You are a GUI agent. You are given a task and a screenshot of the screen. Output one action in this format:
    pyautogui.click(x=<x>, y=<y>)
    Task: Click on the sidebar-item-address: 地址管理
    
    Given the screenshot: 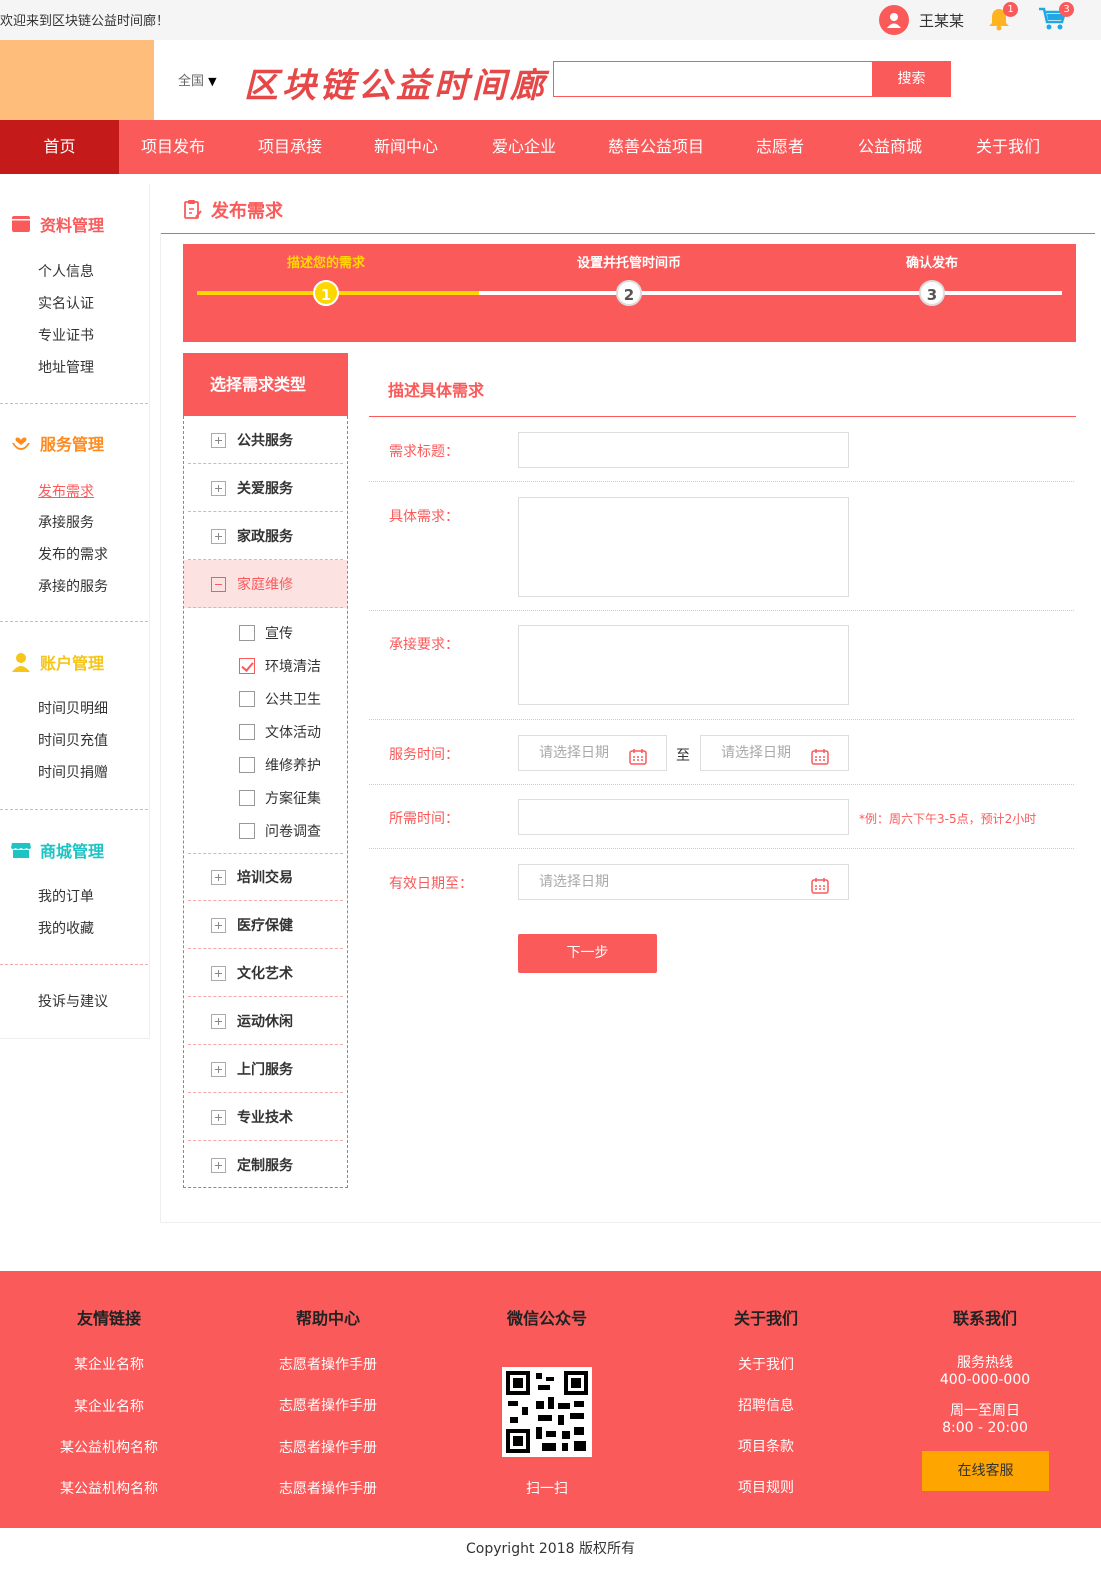 What is the action you would take?
    pyautogui.click(x=66, y=367)
    